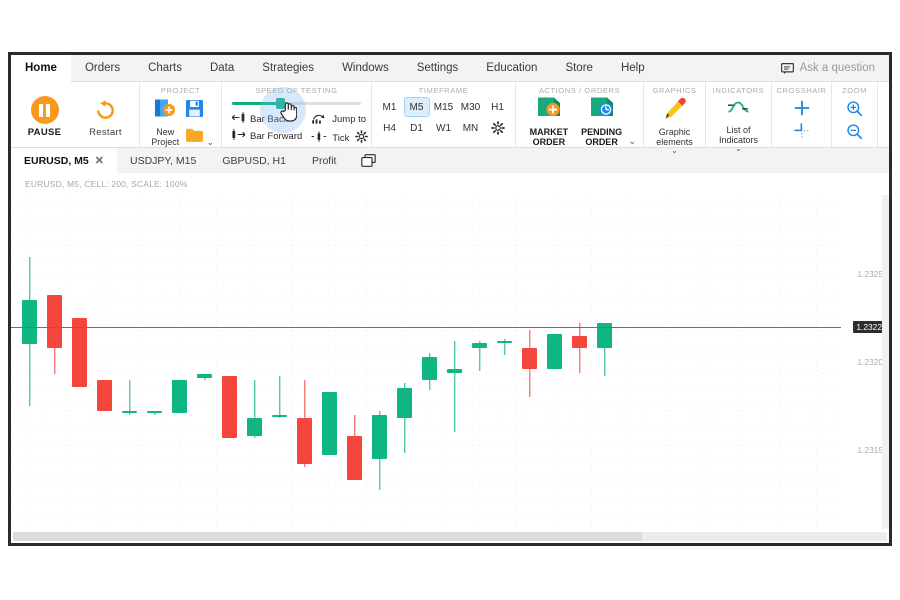  I want to click on tick-candle-icon, so click(320, 138).